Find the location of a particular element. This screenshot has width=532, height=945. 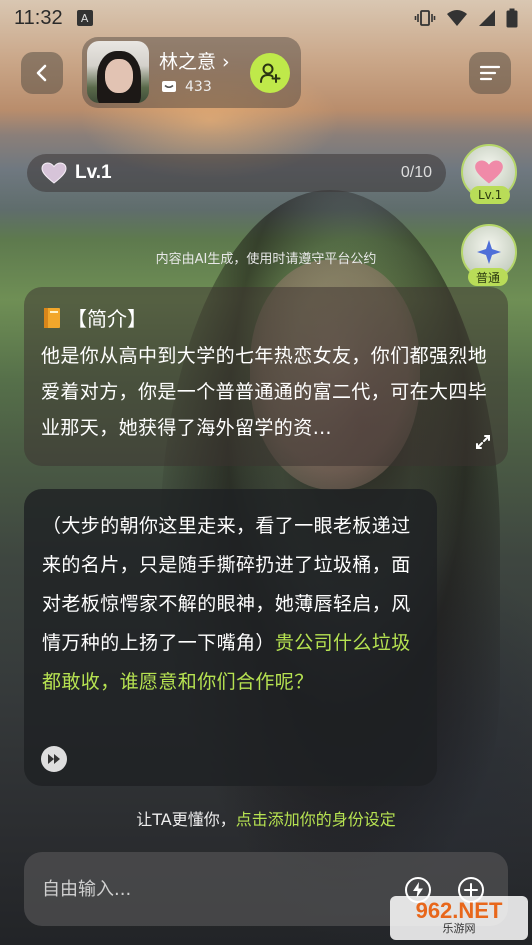

fans-count: 433 is located at coordinates (198, 87).